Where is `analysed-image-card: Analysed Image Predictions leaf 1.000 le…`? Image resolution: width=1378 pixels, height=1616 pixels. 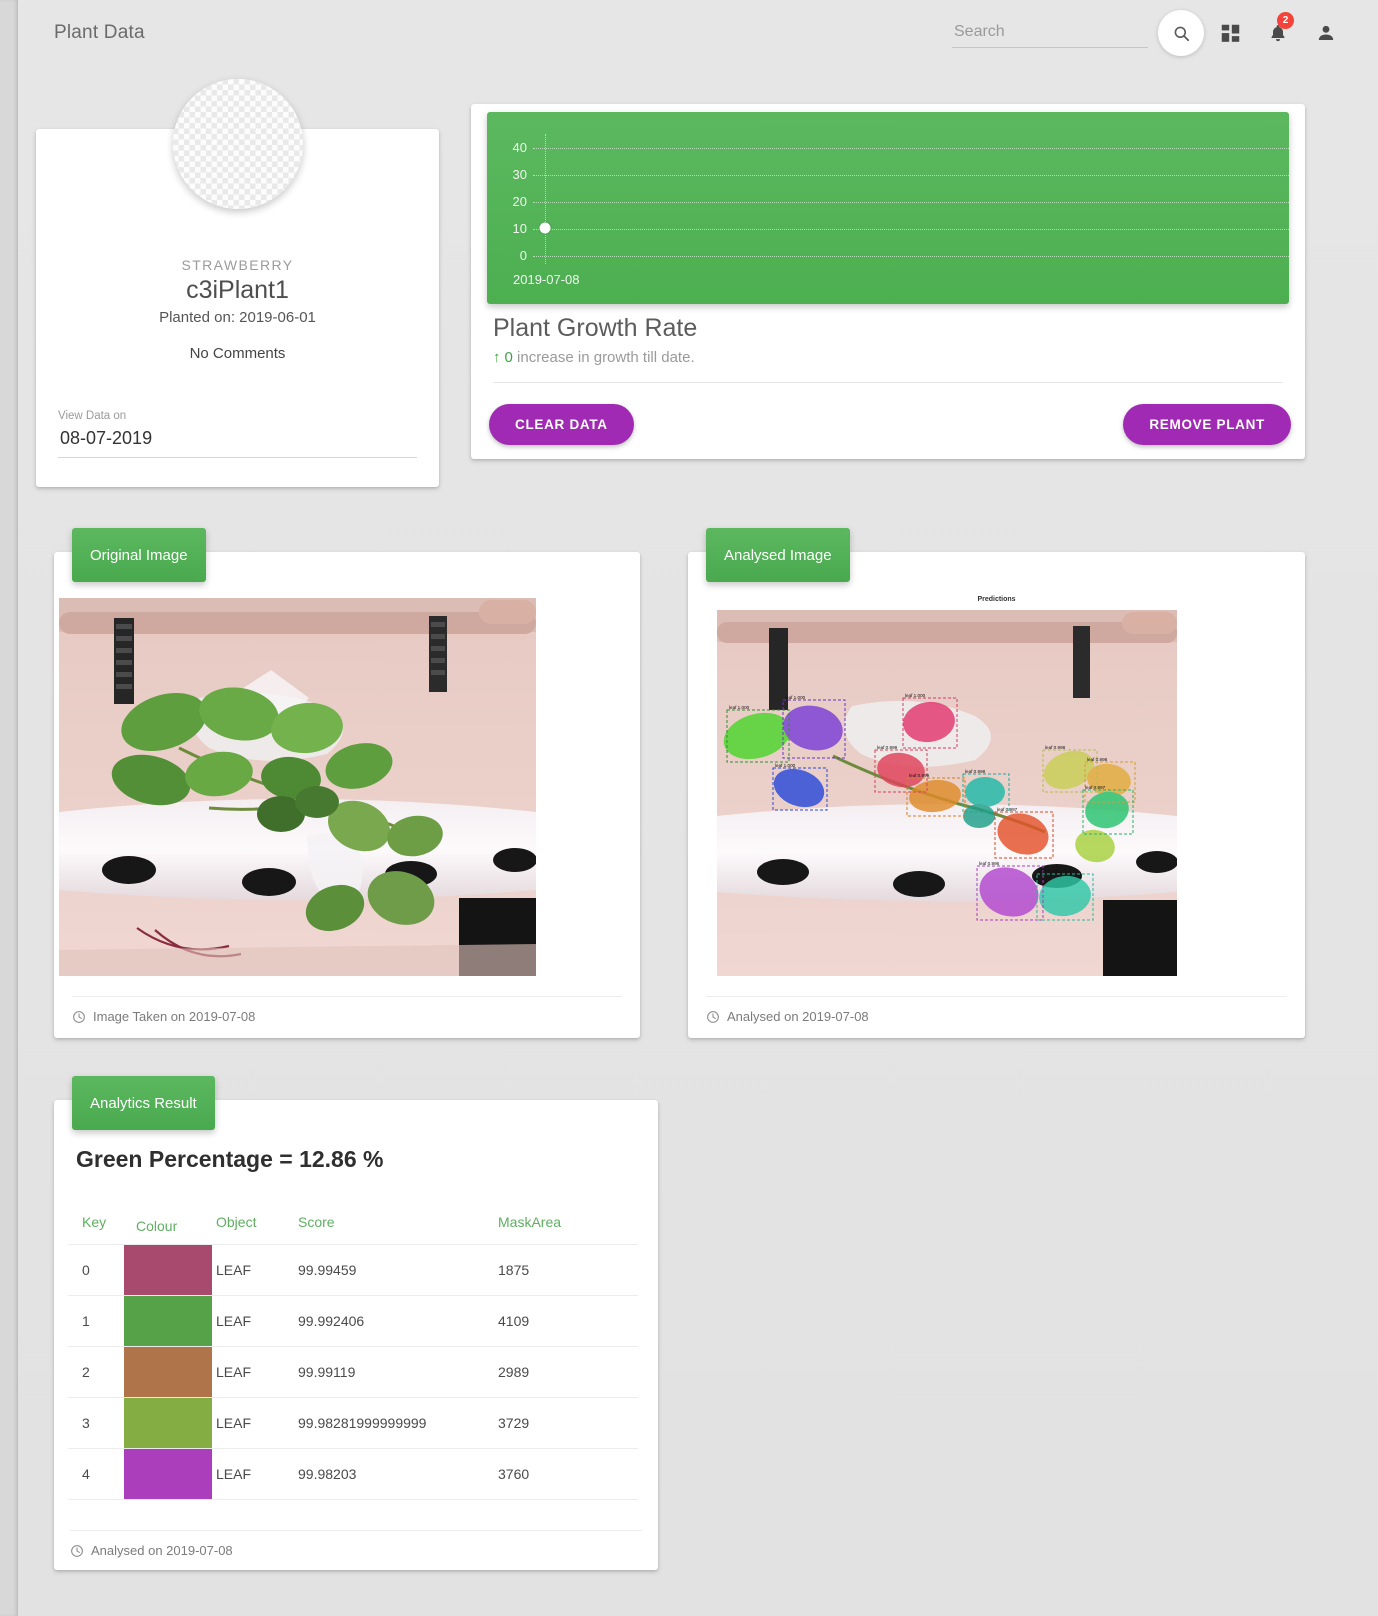 analysed-image-card: Analysed Image Predictions leaf 1.000 le… is located at coordinates (996, 783).